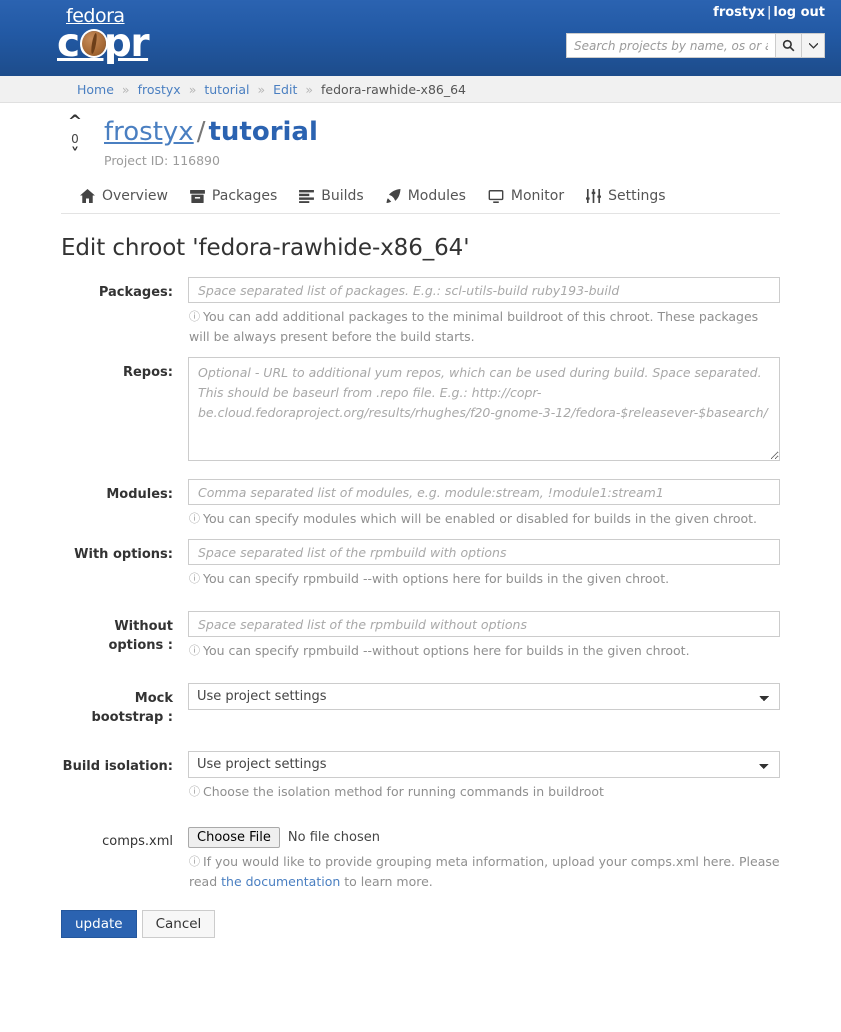 This screenshot has height=1032, width=841. What do you see at coordinates (333, 837) in the screenshot?
I see `chosen-file-name: No file chosen` at bounding box center [333, 837].